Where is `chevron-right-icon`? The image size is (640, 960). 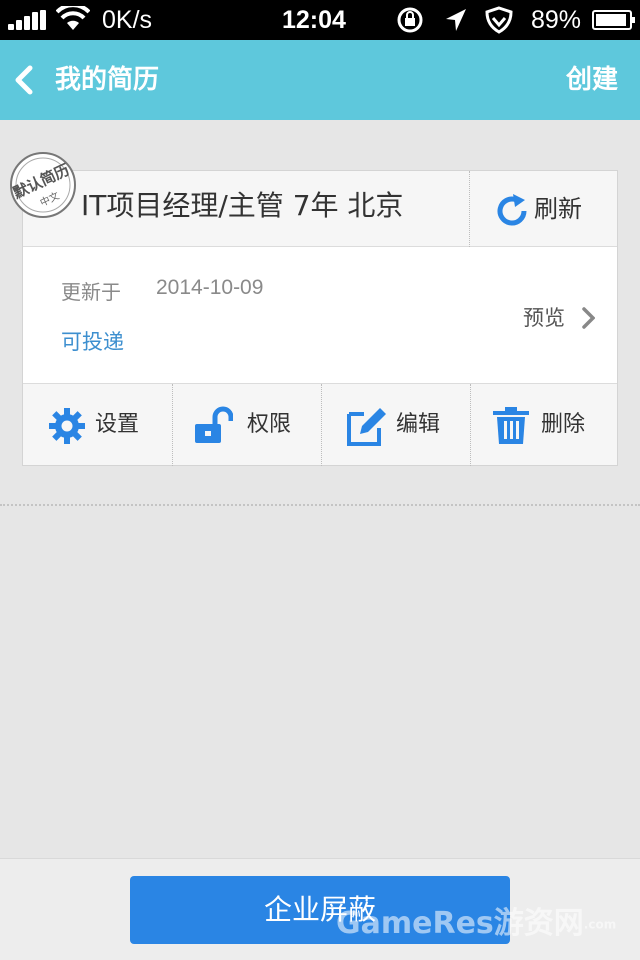
chevron-right-icon is located at coordinates (588, 318).